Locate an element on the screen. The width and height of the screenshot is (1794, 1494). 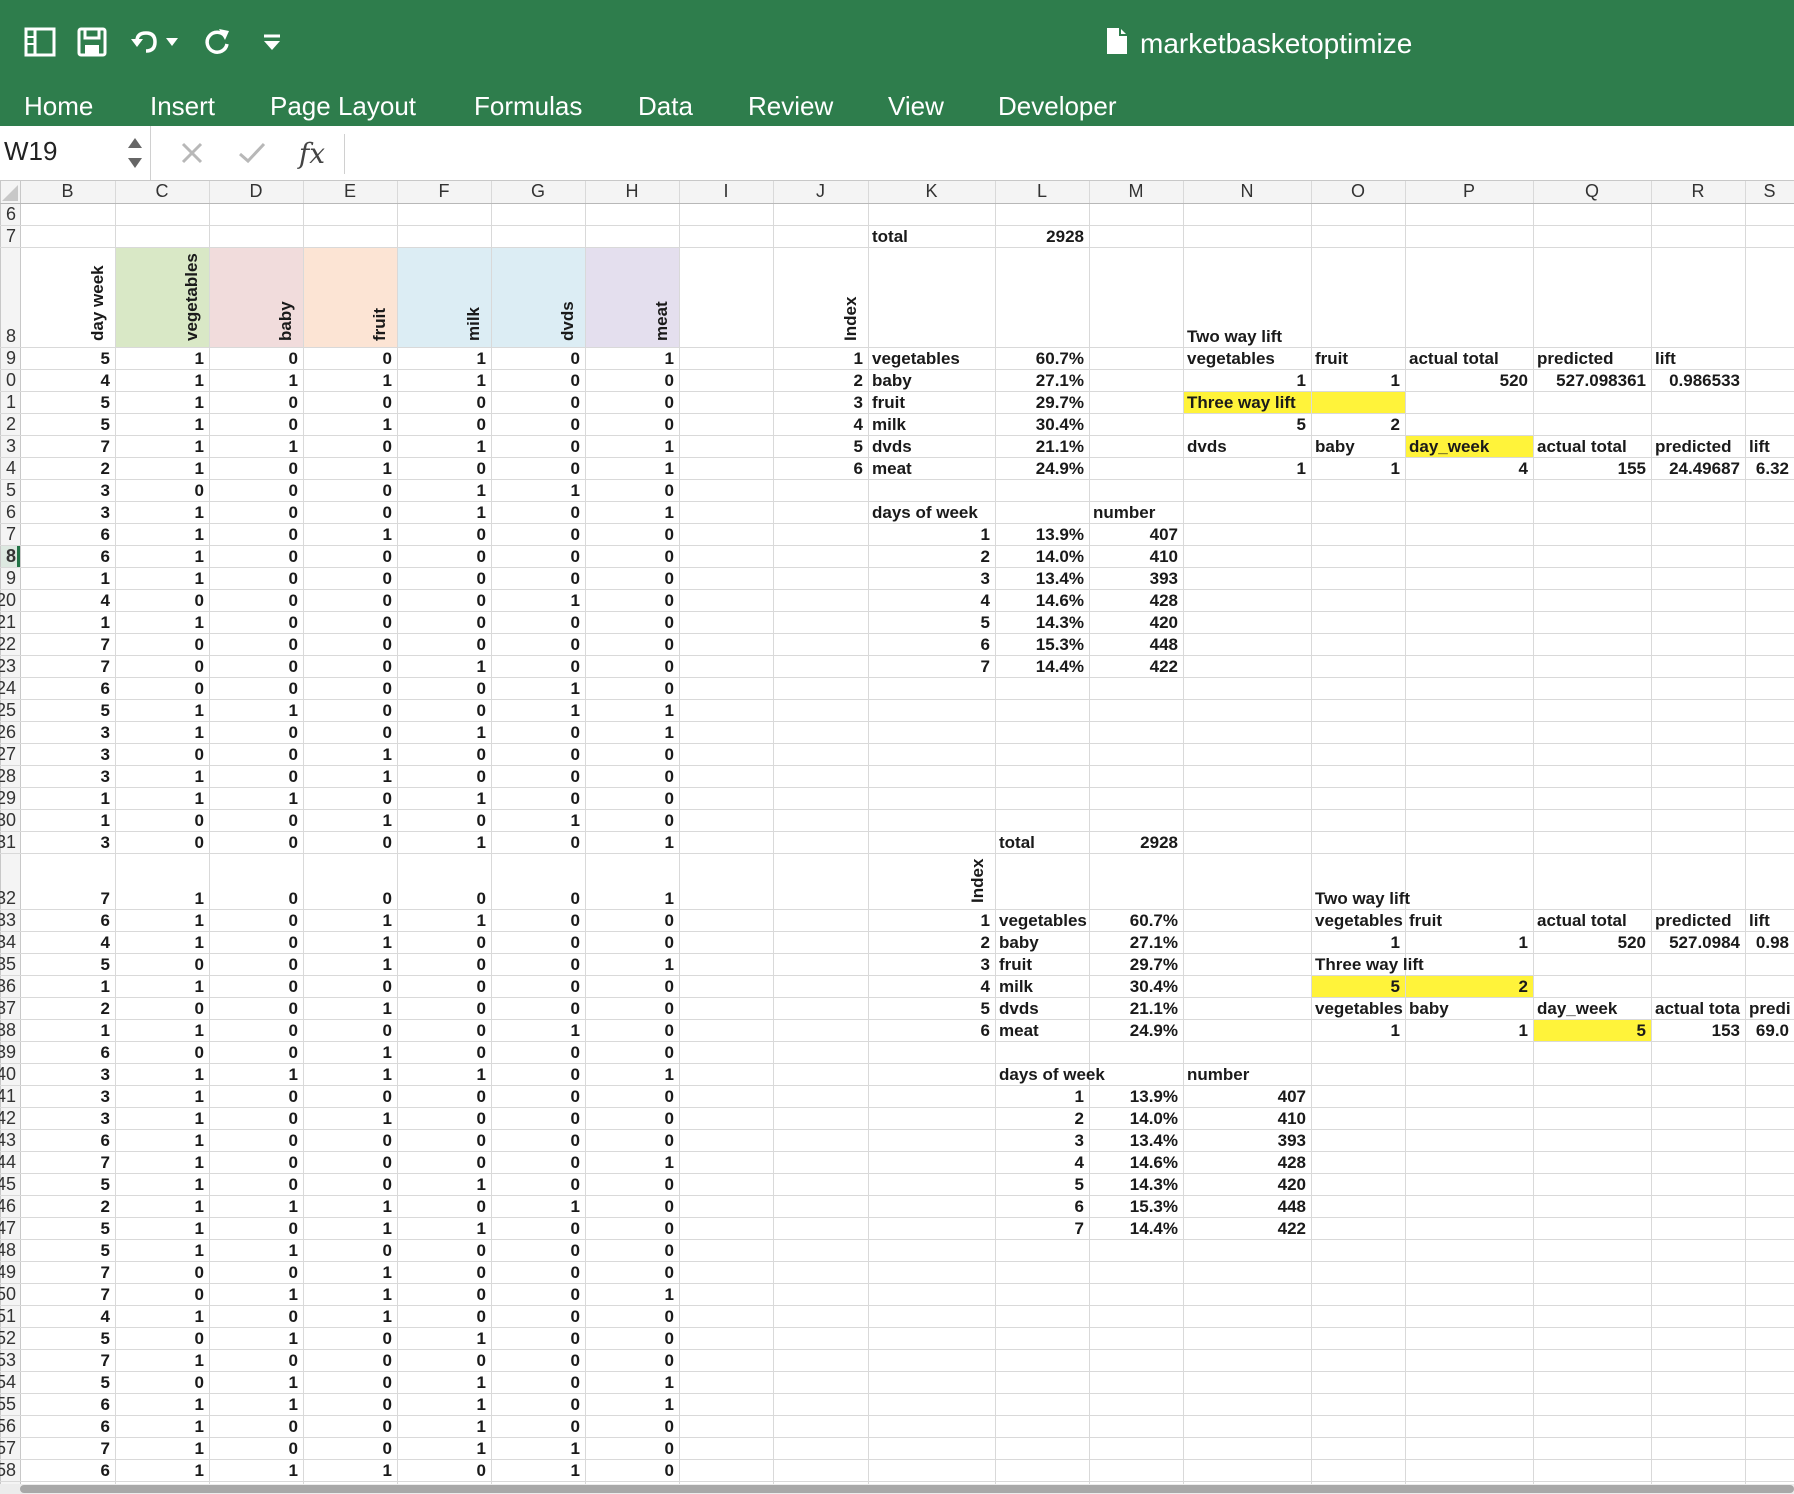
item-index-2: 5 is located at coordinates (985, 1008).